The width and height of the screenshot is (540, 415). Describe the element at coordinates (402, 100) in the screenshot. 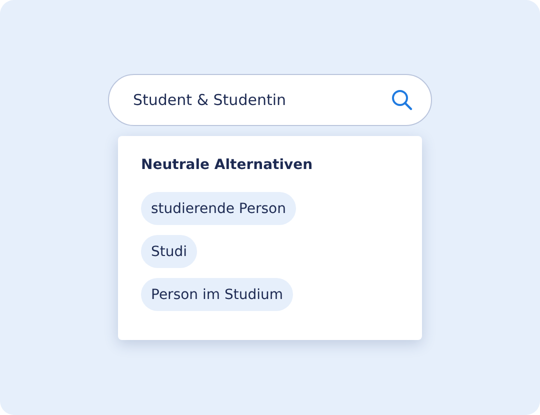

I see `search-icon` at that location.